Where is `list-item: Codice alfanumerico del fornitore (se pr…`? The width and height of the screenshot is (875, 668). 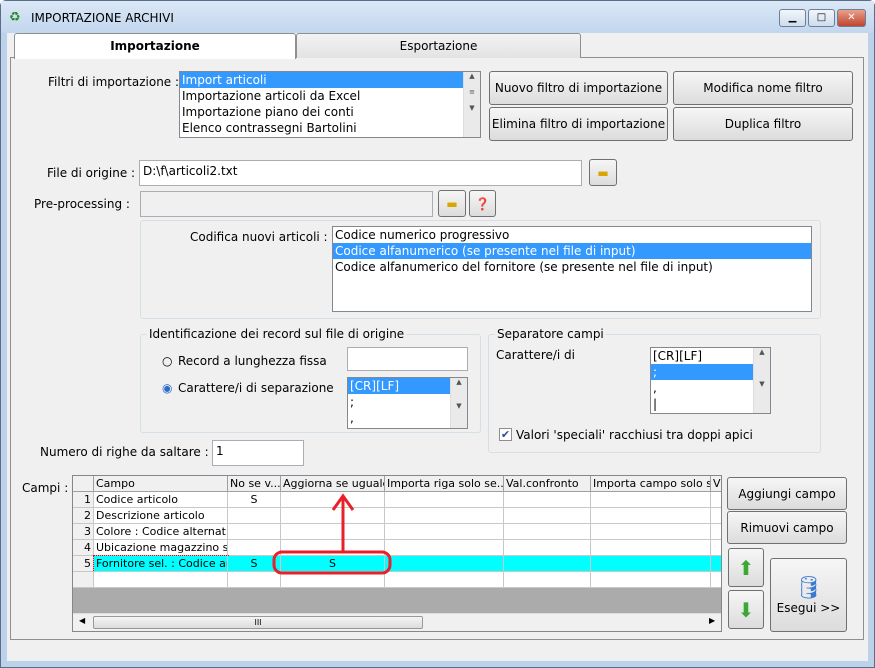
list-item: Codice alfanumerico del fornitore (se pr… is located at coordinates (572, 267).